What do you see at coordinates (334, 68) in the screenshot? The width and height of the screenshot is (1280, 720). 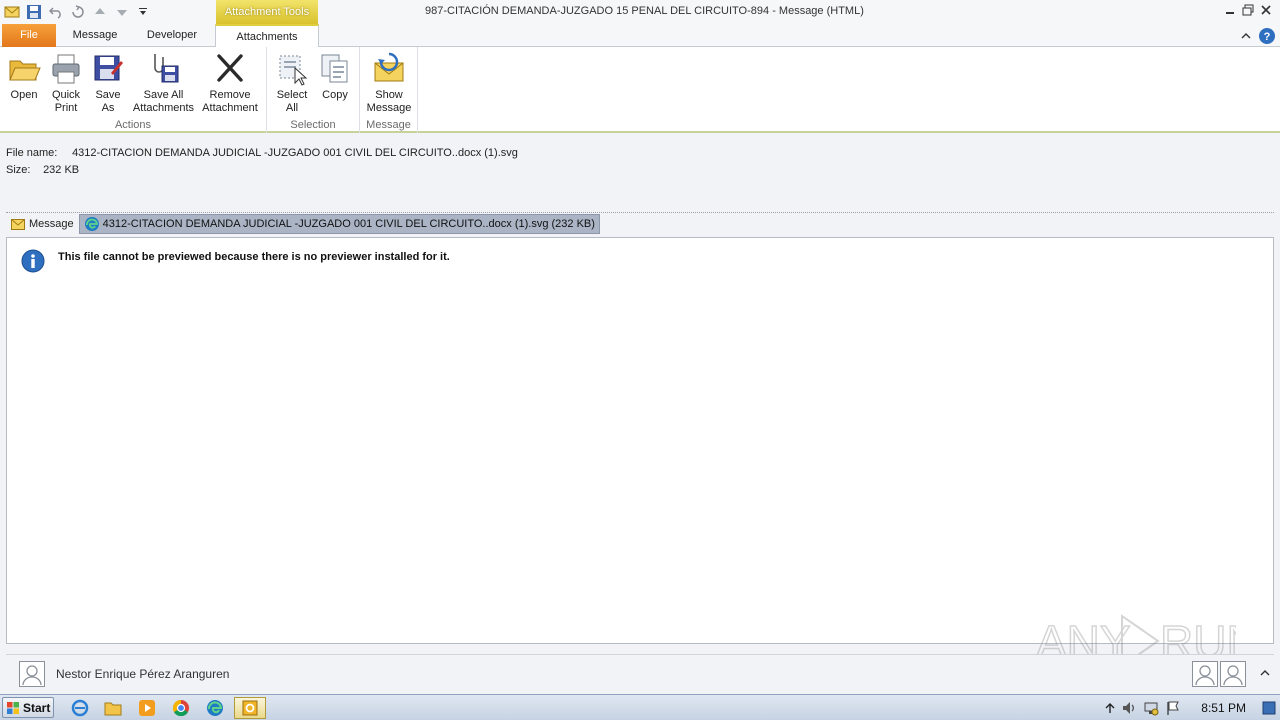 I see `copy-icon` at bounding box center [334, 68].